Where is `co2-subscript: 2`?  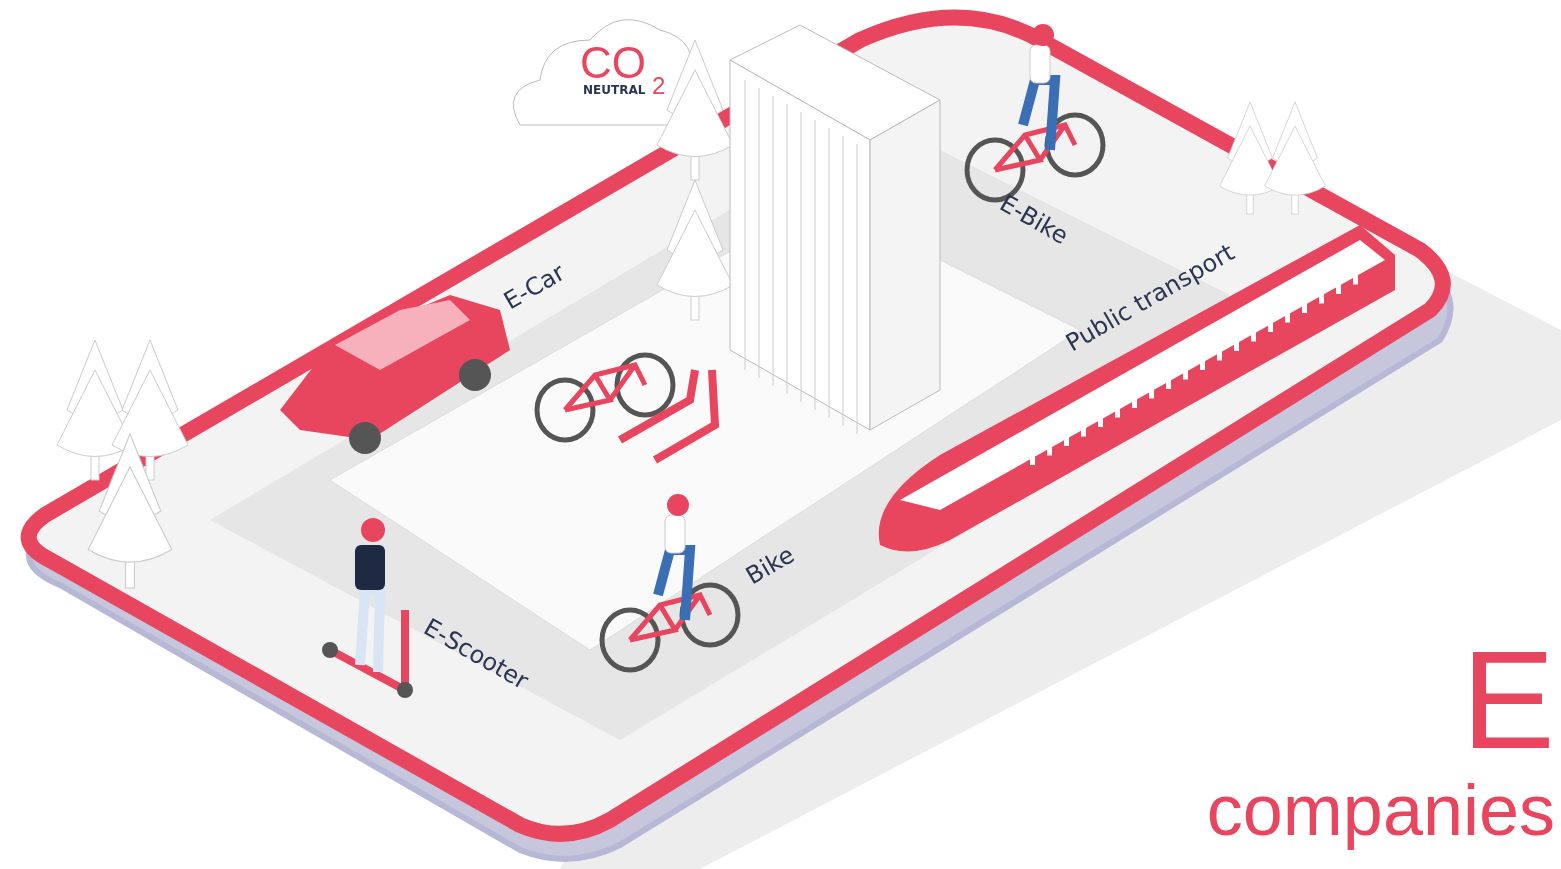
co2-subscript: 2 is located at coordinates (659, 85).